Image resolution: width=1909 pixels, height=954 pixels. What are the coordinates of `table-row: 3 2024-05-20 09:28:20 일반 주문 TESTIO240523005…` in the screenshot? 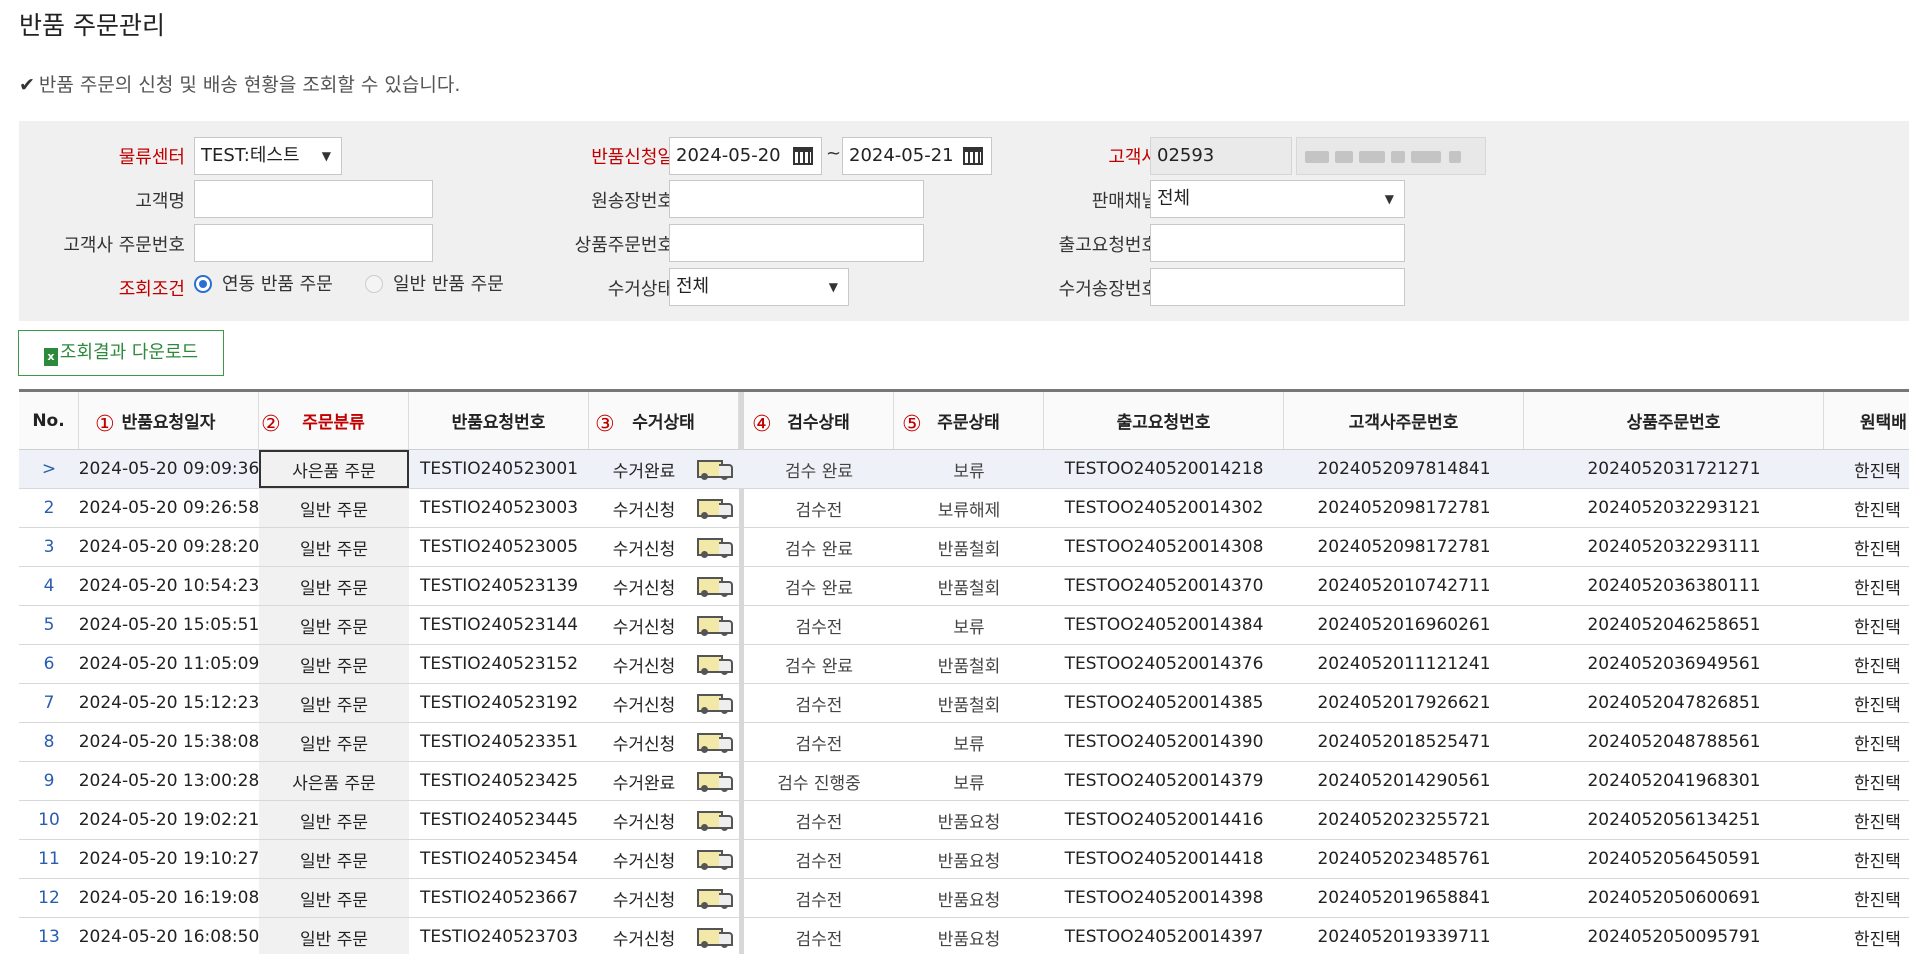 It's located at (964, 547).